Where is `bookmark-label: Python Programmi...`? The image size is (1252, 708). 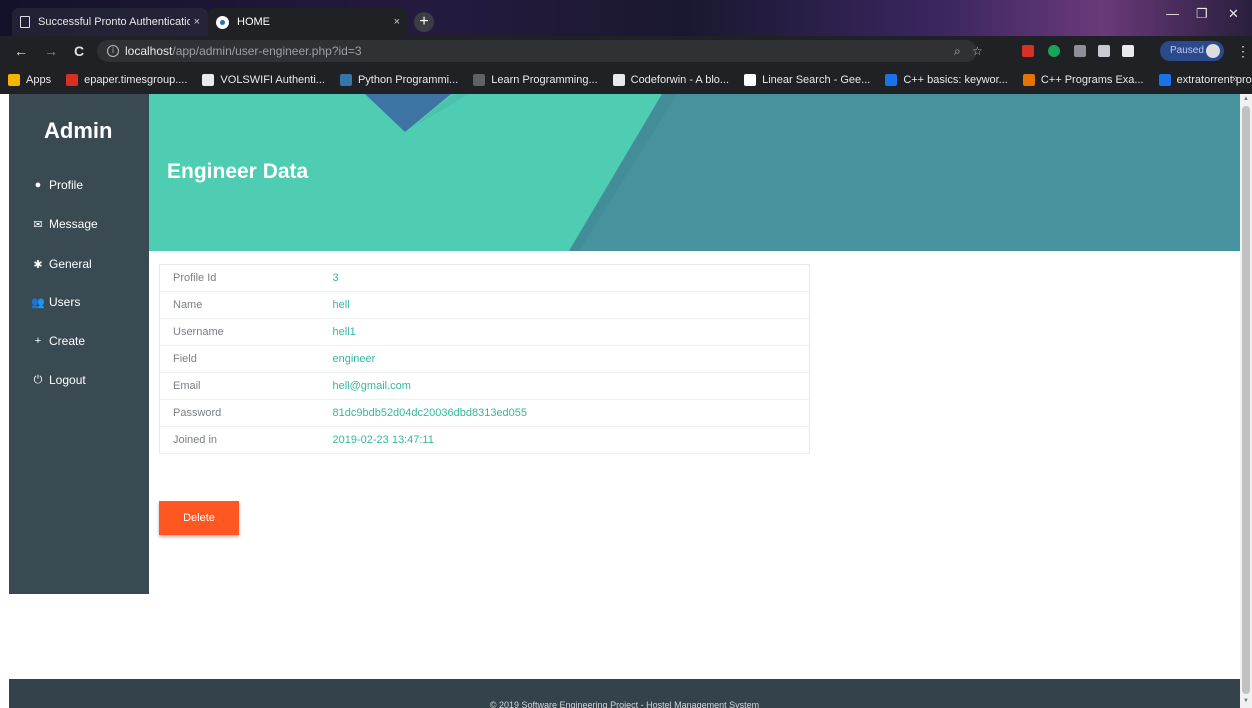 bookmark-label: Python Programmi... is located at coordinates (408, 80).